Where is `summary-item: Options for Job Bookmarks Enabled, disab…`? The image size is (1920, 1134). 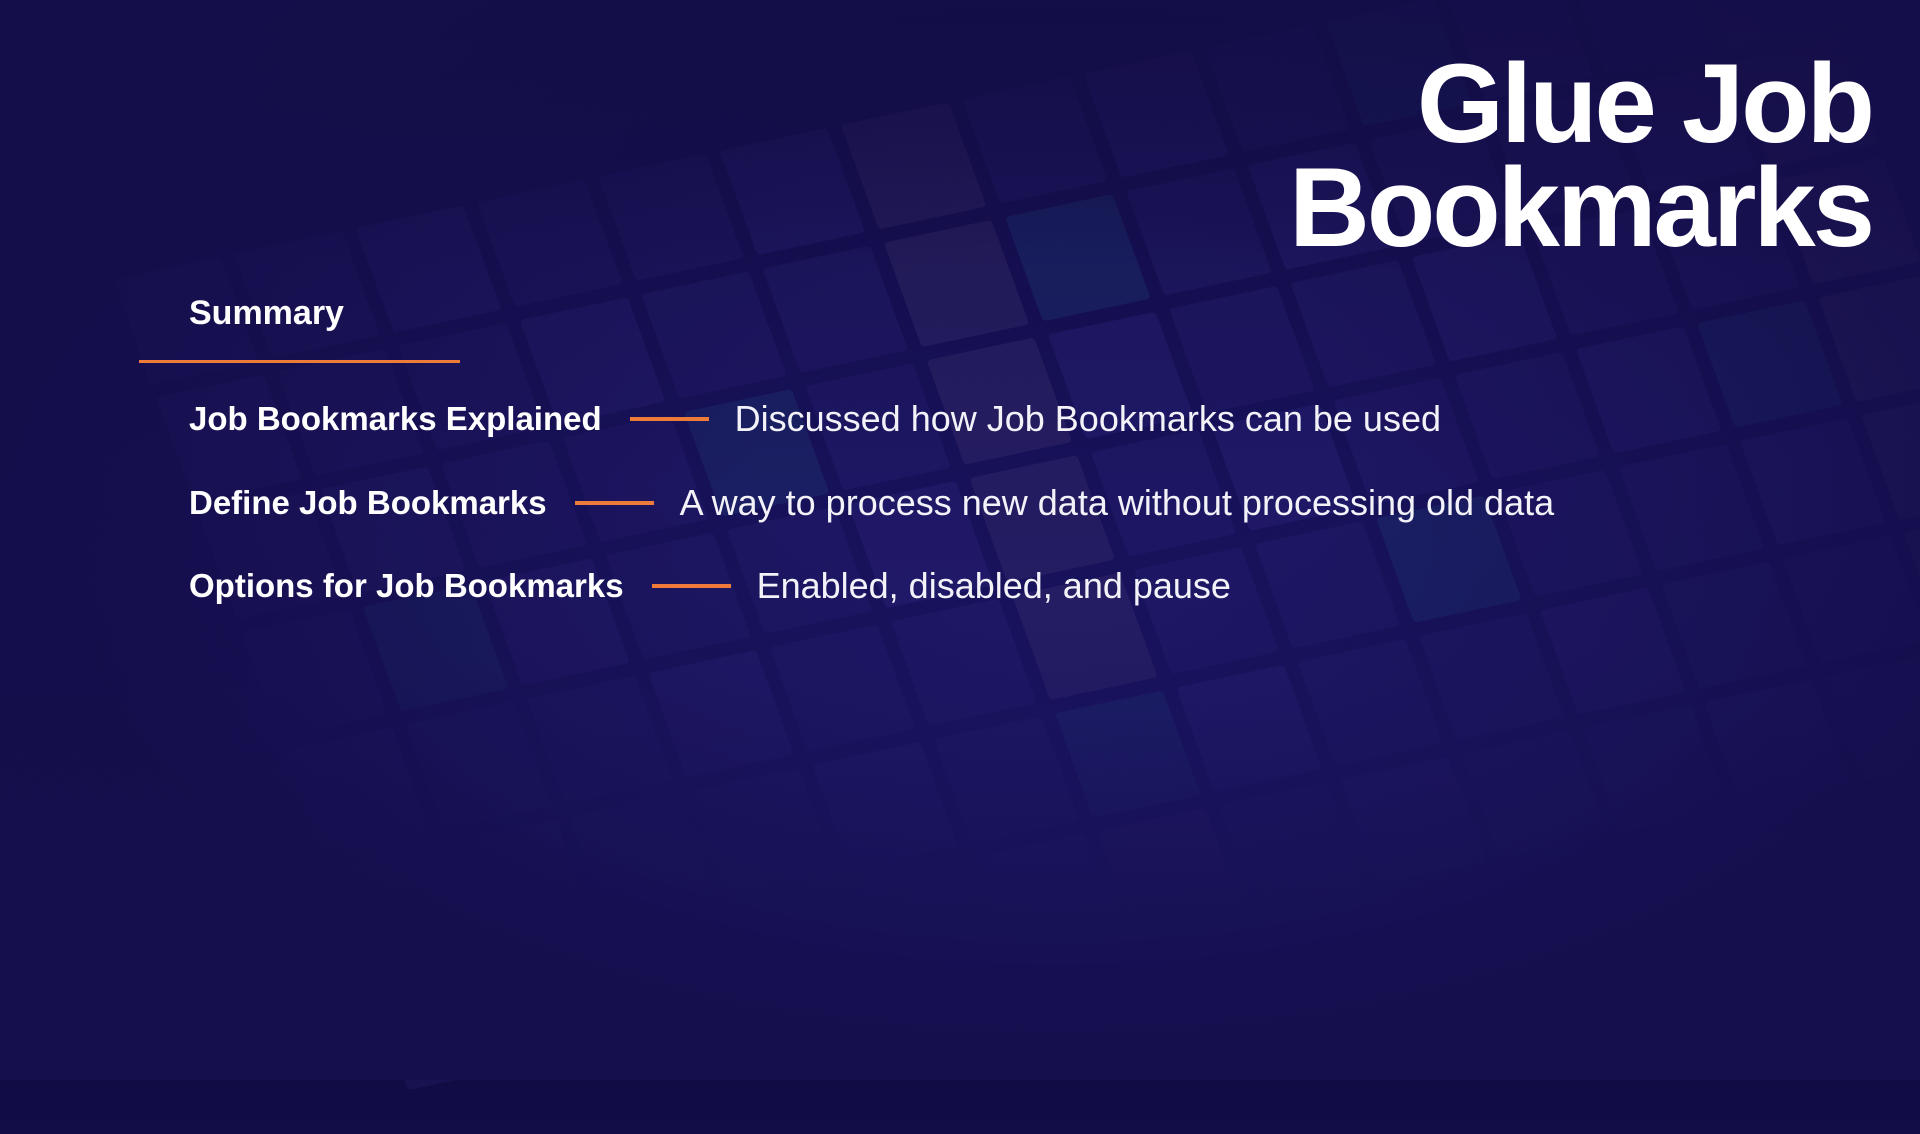
summary-item: Options for Job Bookmarks Enabled, disab… is located at coordinates (710, 586).